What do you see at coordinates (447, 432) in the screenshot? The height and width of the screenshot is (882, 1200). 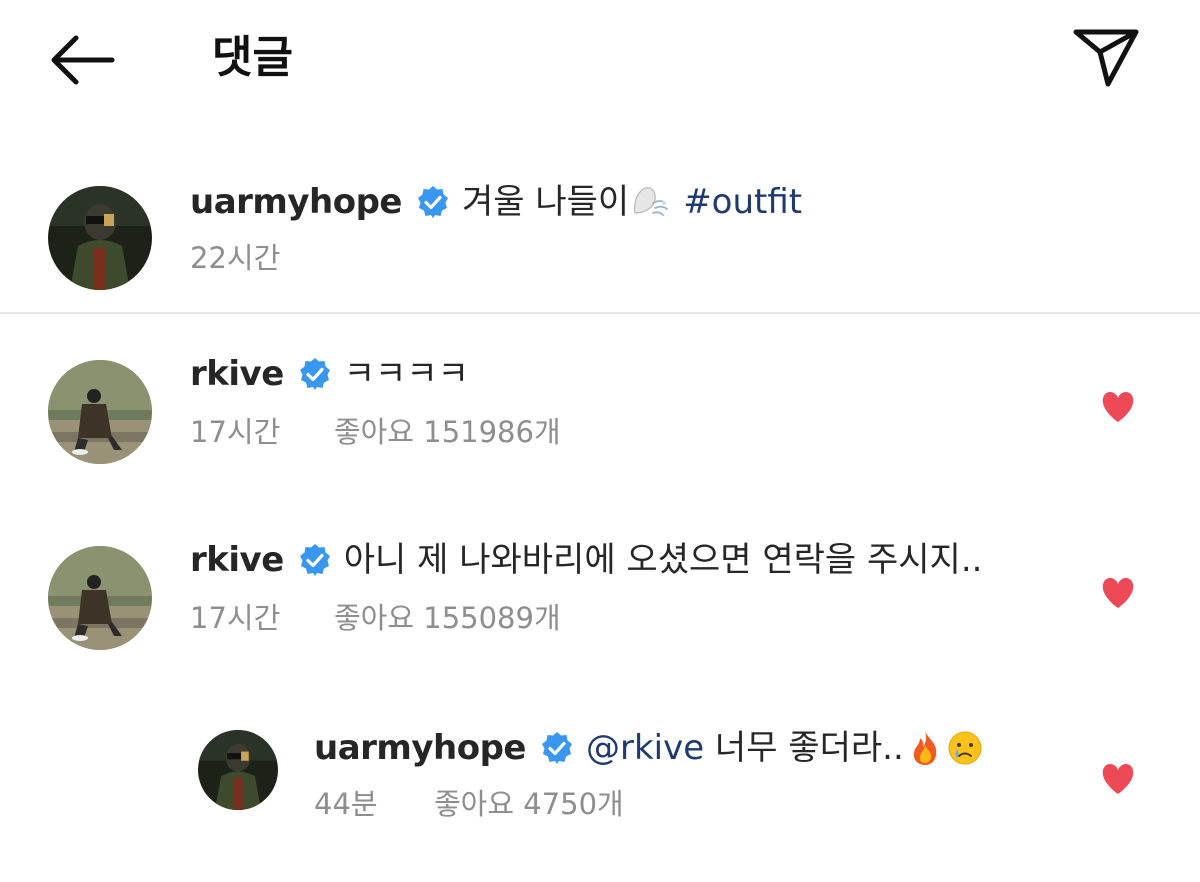 I see `comment-like-count: 좋아요 151986개` at bounding box center [447, 432].